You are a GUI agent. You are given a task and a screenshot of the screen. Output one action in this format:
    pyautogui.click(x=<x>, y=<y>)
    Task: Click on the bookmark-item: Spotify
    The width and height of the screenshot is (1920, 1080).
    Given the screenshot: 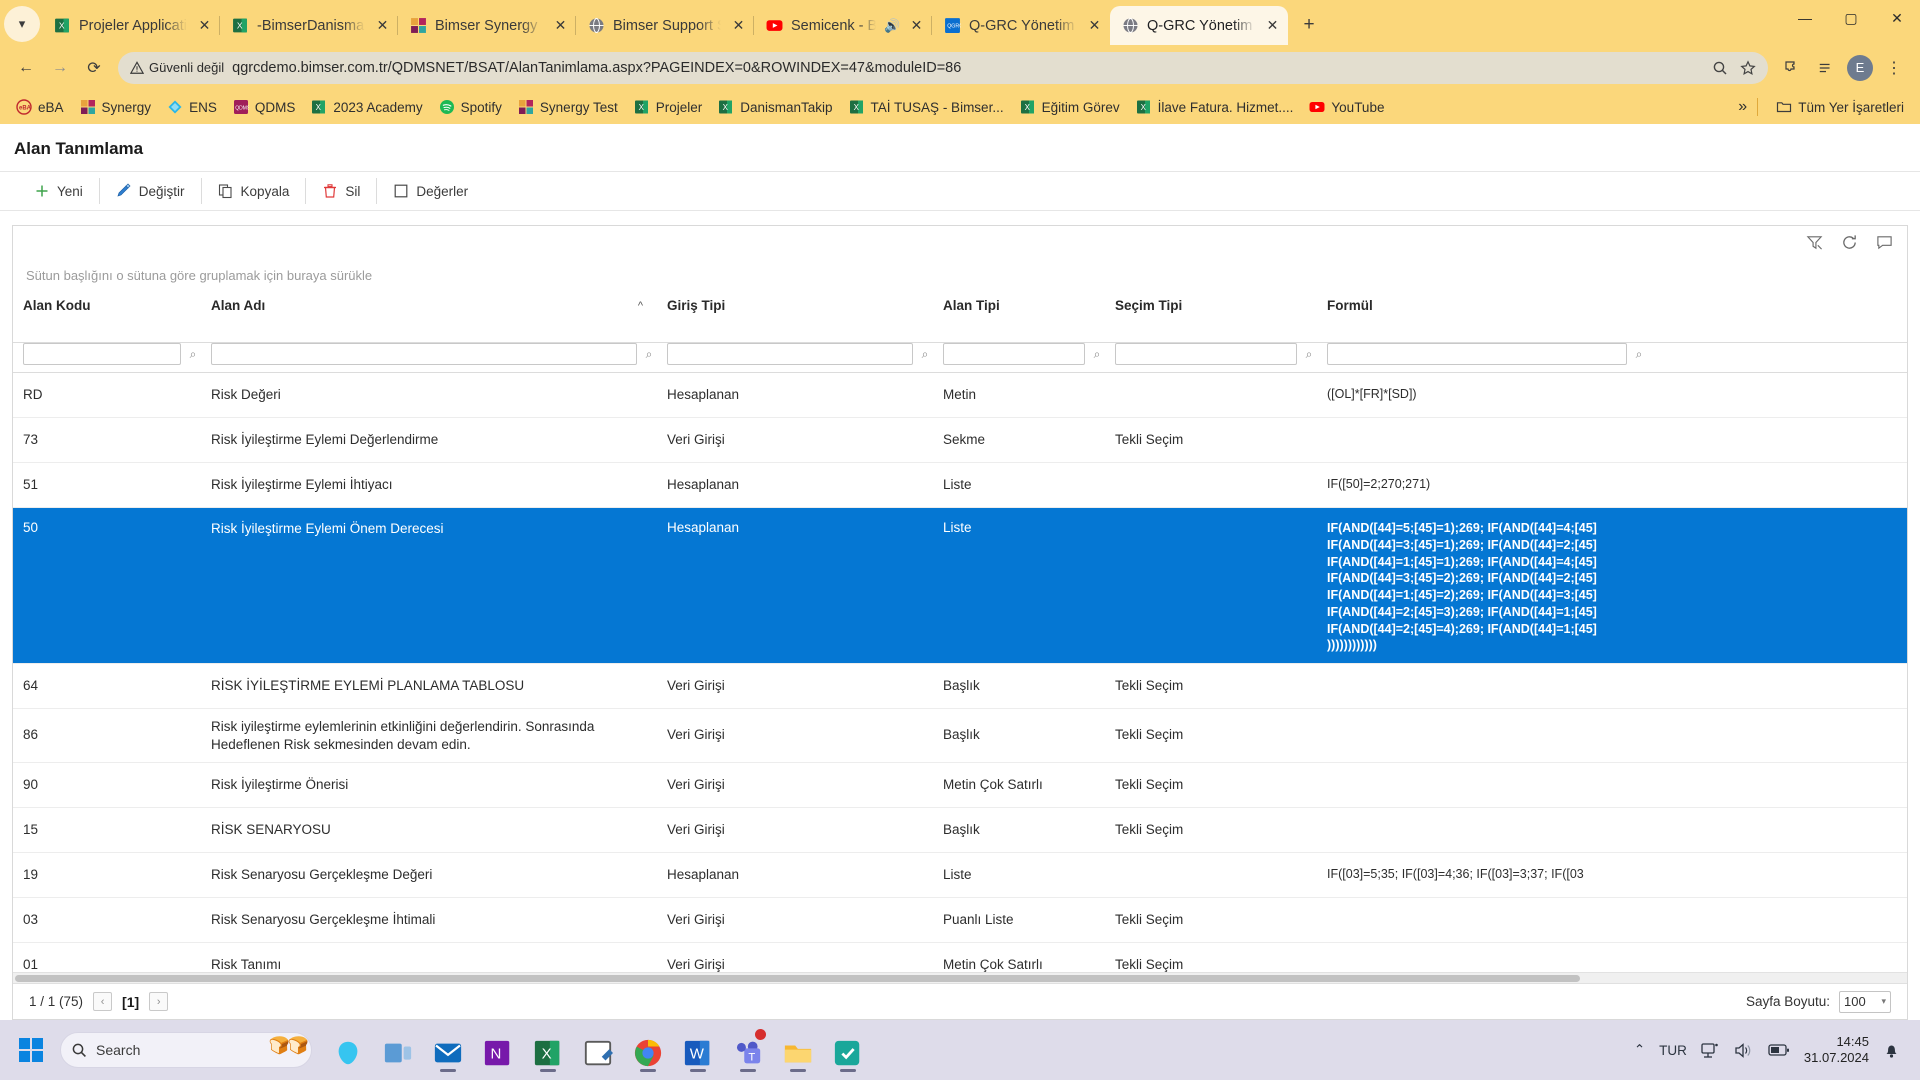 What is the action you would take?
    pyautogui.click(x=470, y=107)
    